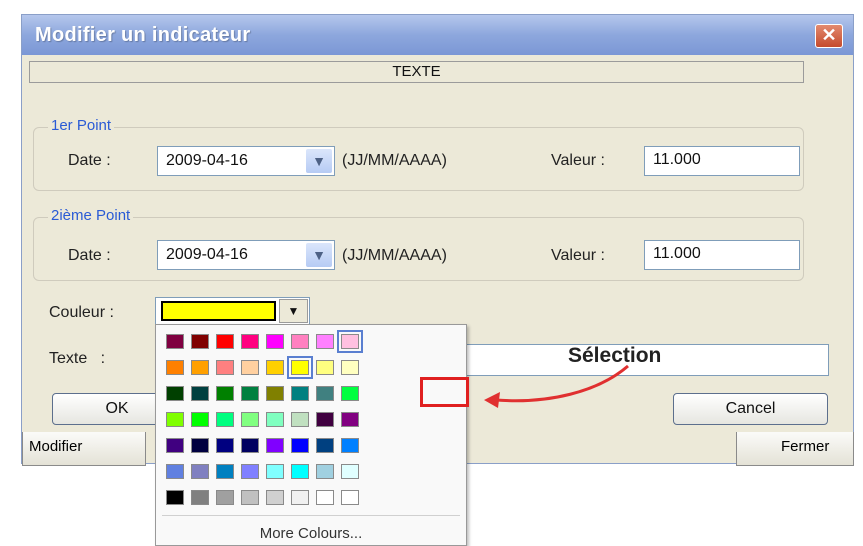 This screenshot has height=546, width=863. Describe the element at coordinates (677, 253) in the screenshot. I see `point2-value: 11.000` at that location.